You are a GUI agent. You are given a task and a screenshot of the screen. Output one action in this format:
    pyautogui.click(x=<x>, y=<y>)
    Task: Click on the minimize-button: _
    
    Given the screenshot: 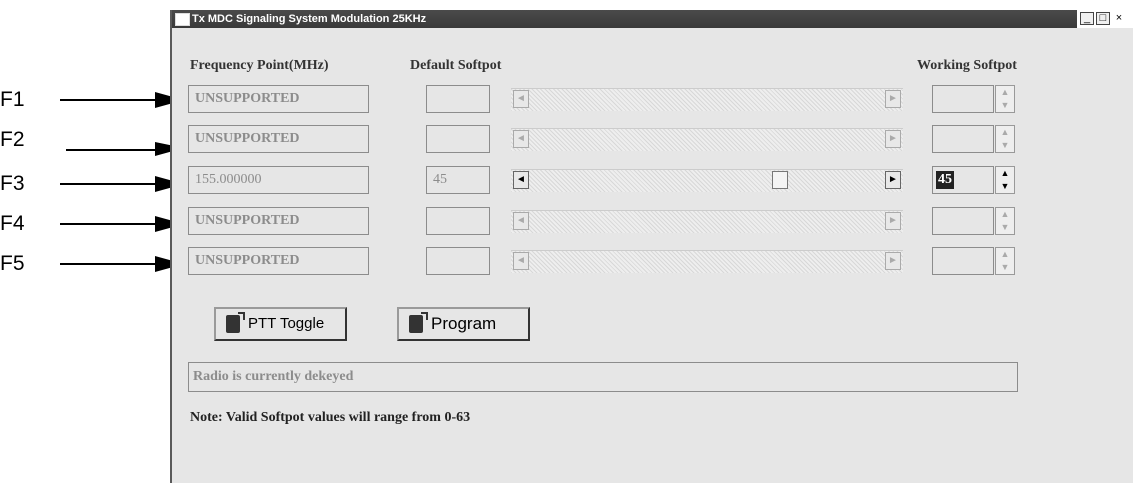 What is the action you would take?
    pyautogui.click(x=1087, y=18)
    